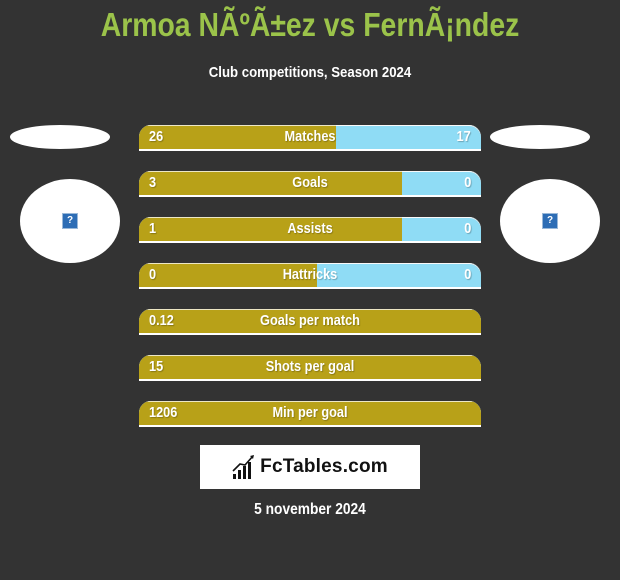 This screenshot has height=580, width=620. I want to click on stat-label: Matches, so click(310, 136).